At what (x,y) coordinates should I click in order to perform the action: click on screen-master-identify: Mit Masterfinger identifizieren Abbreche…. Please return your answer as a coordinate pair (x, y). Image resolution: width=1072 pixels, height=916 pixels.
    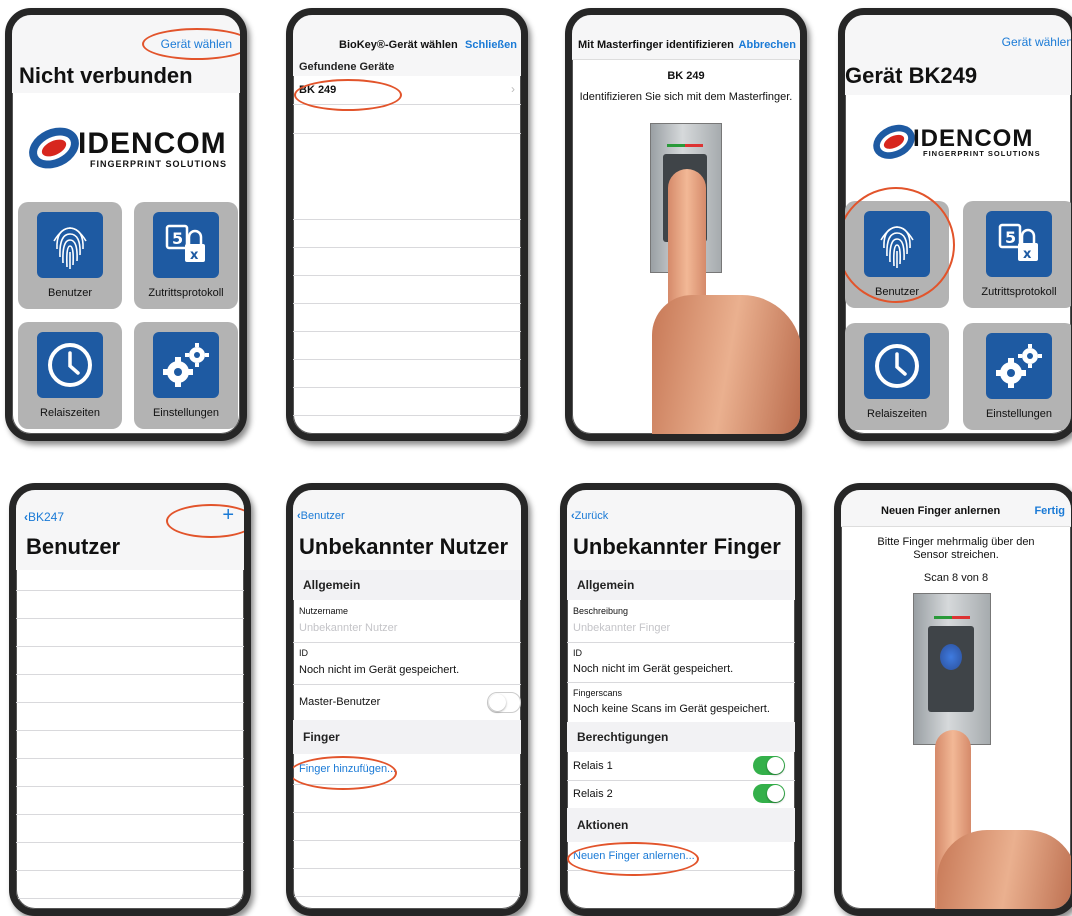
    Looking at the image, I should click on (686, 224).